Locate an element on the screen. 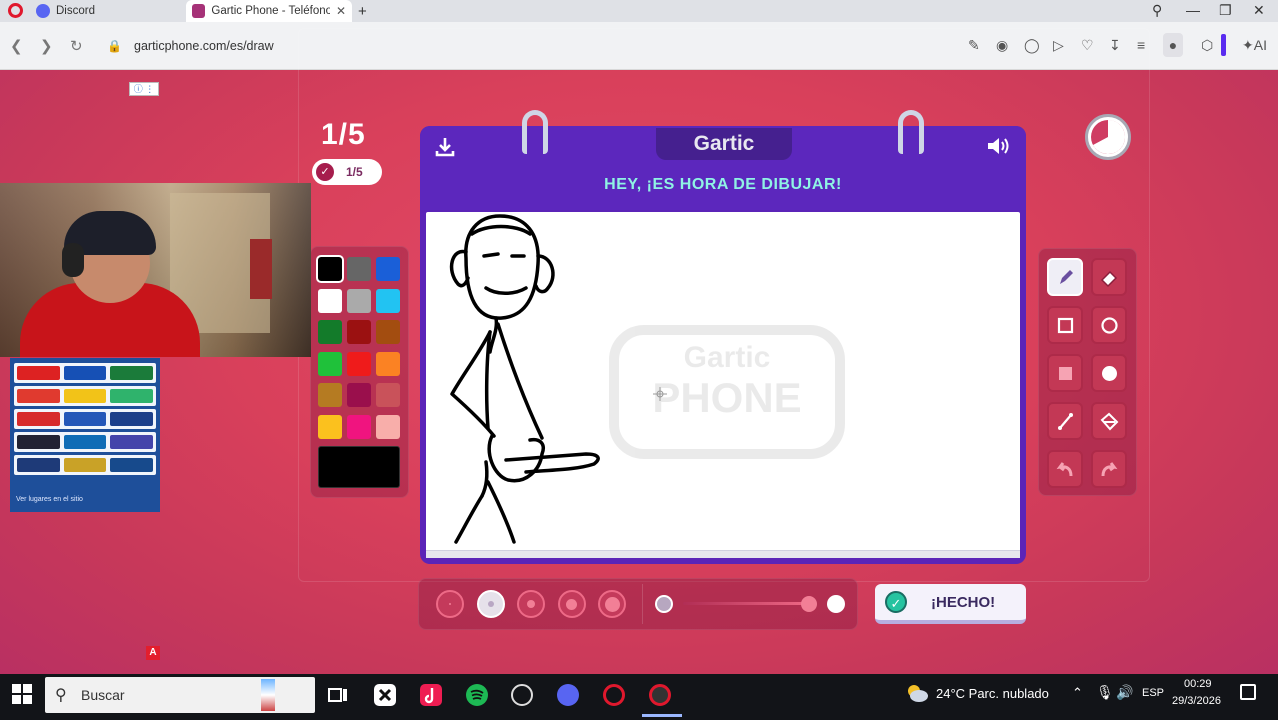 This screenshot has width=1278, height=720. phone-icon is located at coordinates (199, 11).